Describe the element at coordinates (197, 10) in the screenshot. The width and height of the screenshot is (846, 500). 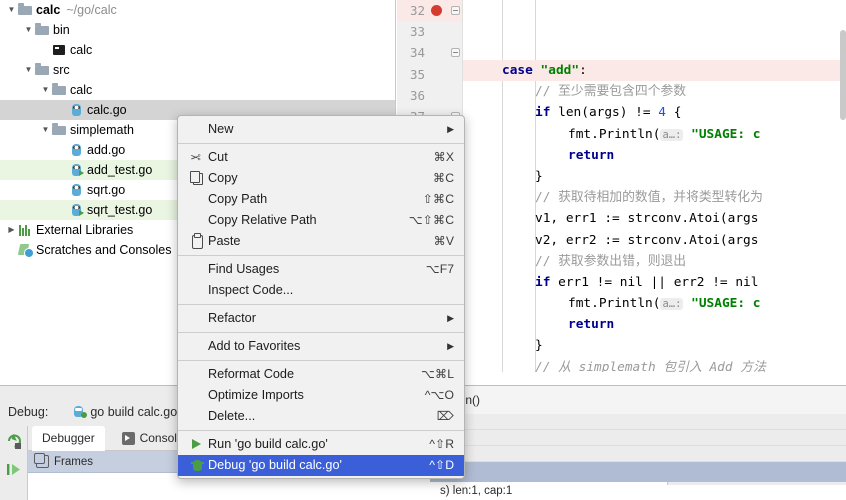
I see `tree-row: calc ~/go/calc` at that location.